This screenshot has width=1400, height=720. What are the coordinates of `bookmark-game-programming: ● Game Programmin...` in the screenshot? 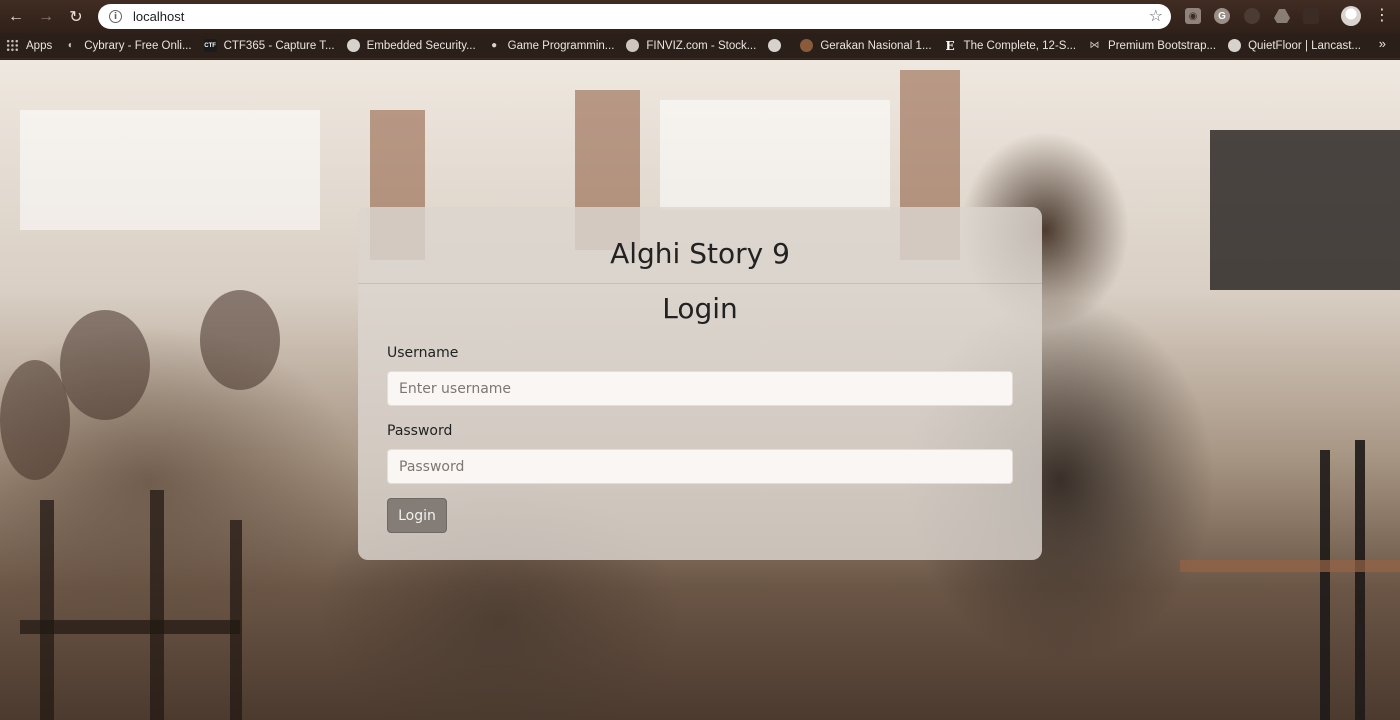 It's located at (551, 46).